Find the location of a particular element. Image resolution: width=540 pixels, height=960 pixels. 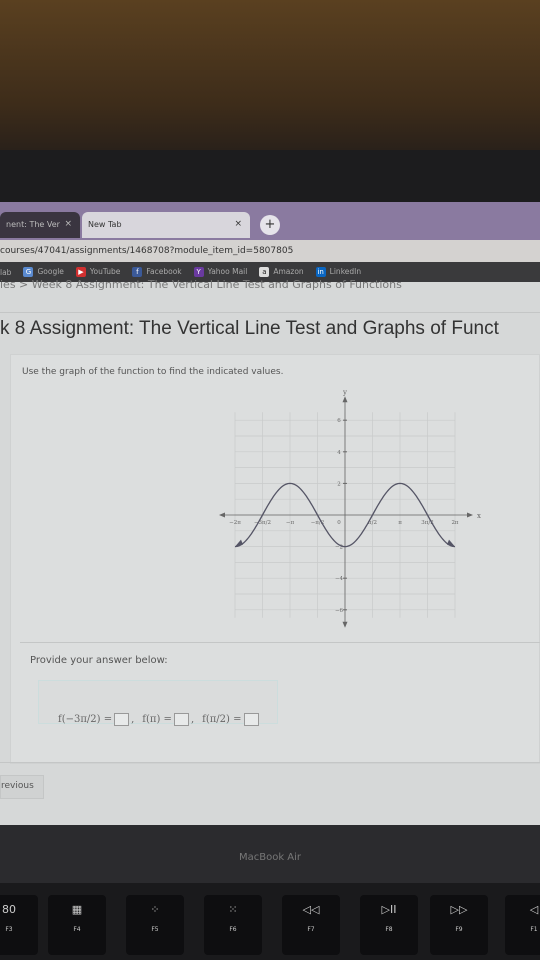

key-f3: 80 F3 is located at coordinates (19, 925).